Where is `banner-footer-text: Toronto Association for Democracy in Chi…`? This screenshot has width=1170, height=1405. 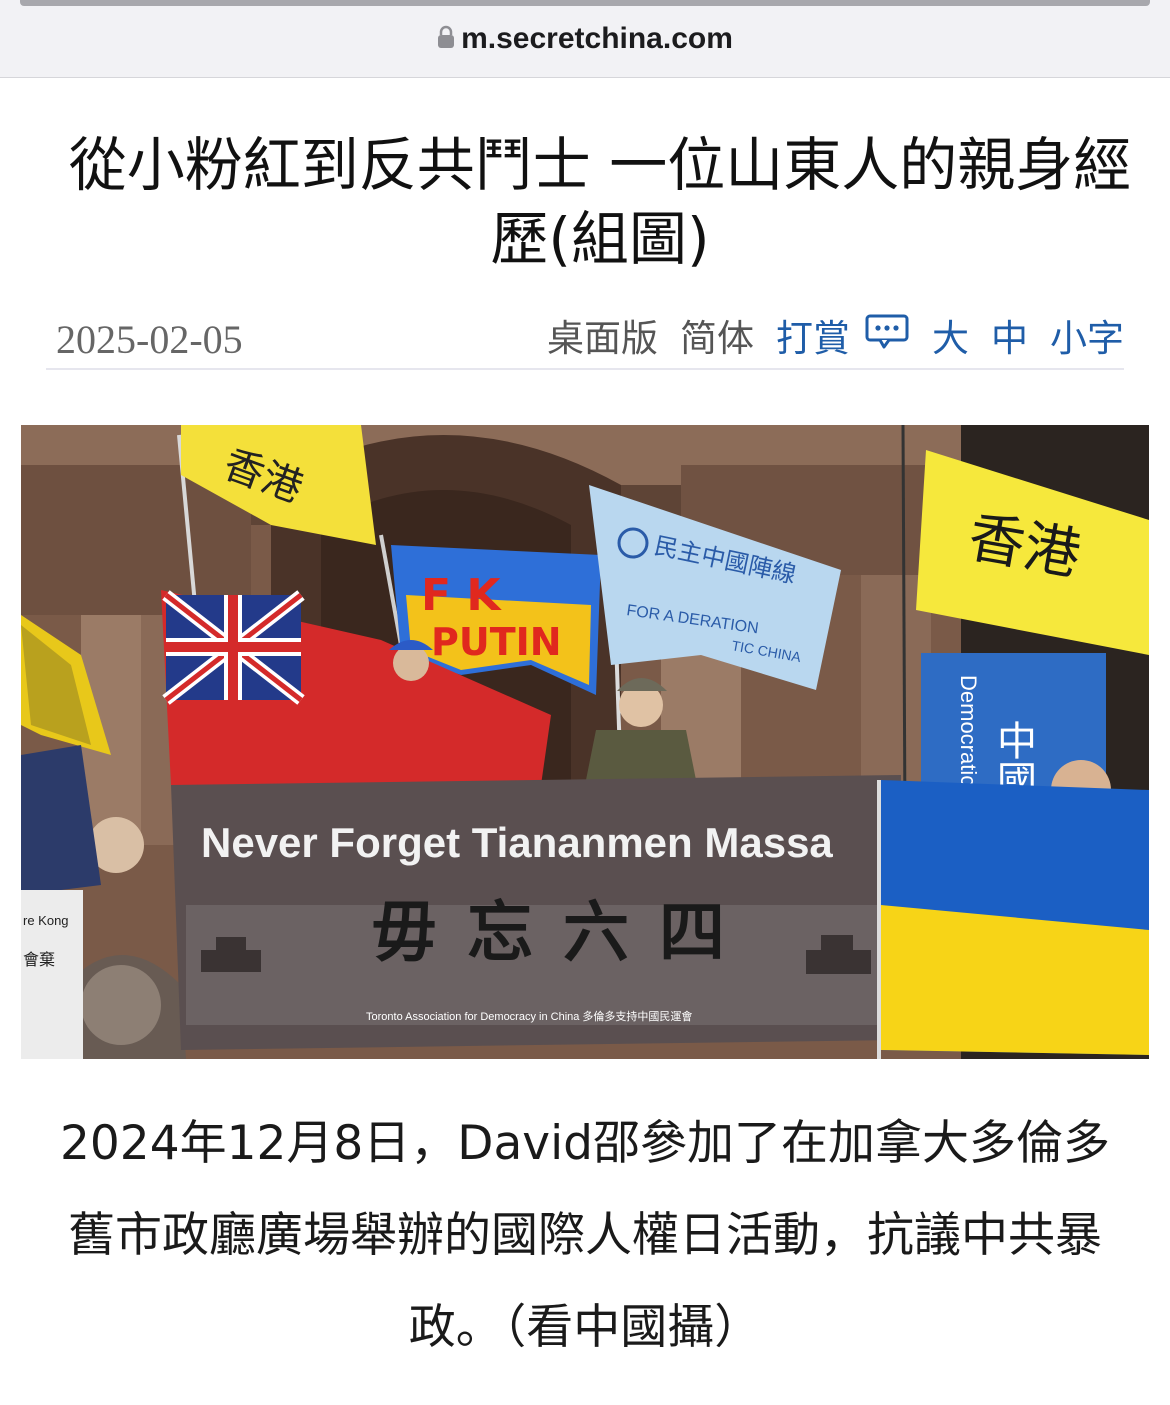
banner-footer-text: Toronto Association for Democracy in Chi… is located at coordinates (529, 1016).